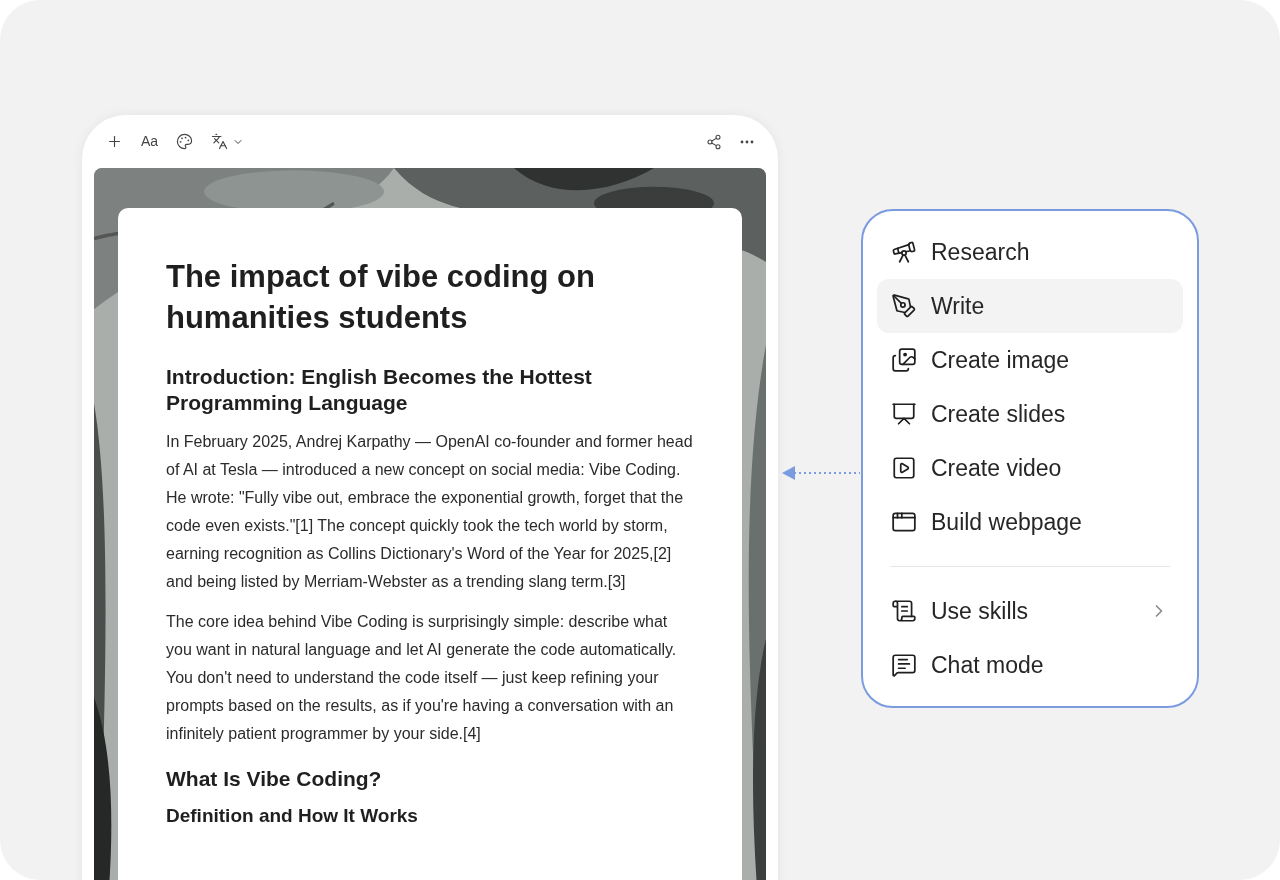 This screenshot has height=880, width=1280. What do you see at coordinates (381, 297) in the screenshot?
I see `document-title: The impact of vibe coding on humanities students` at bounding box center [381, 297].